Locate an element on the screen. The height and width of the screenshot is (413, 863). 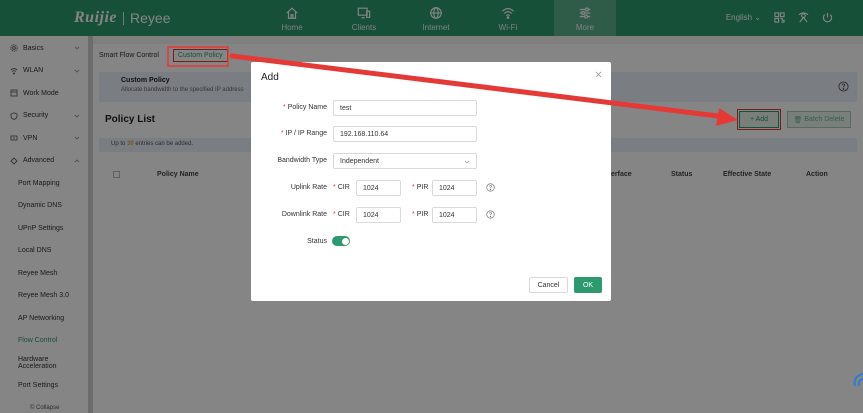
ip-range-row: * IP / IP Range 192.168.110.64 is located at coordinates (431, 134).